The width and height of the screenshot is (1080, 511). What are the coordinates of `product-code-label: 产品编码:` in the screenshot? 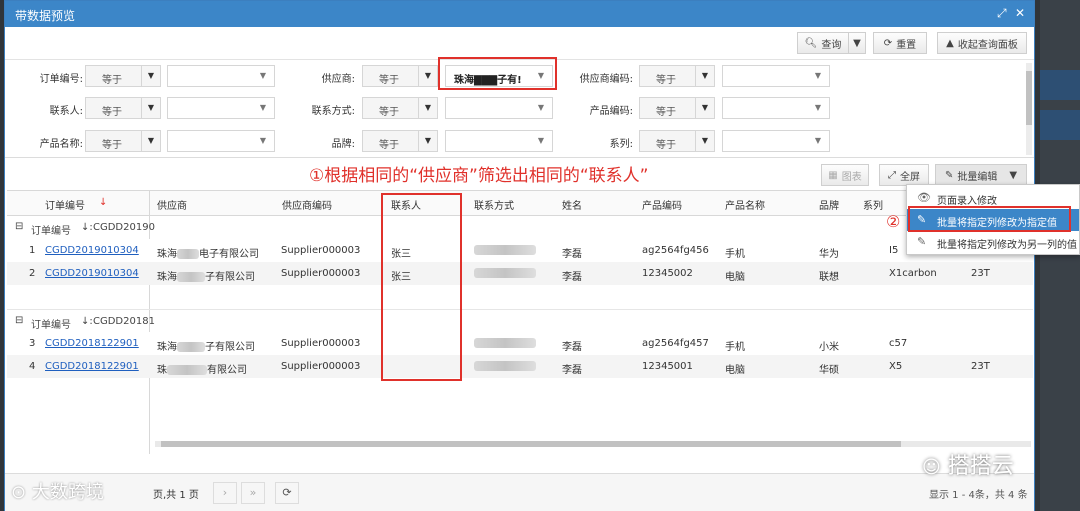 It's located at (611, 111).